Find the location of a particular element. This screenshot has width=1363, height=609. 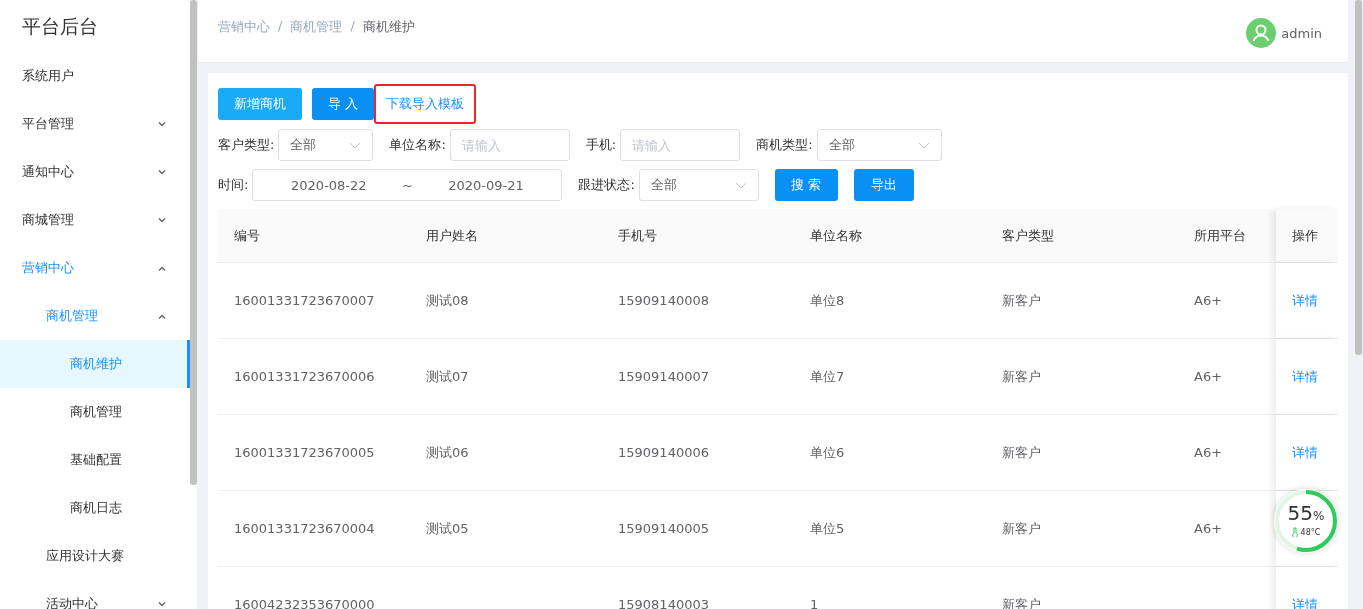

table-cell: 16001331723670007 is located at coordinates (304, 300).